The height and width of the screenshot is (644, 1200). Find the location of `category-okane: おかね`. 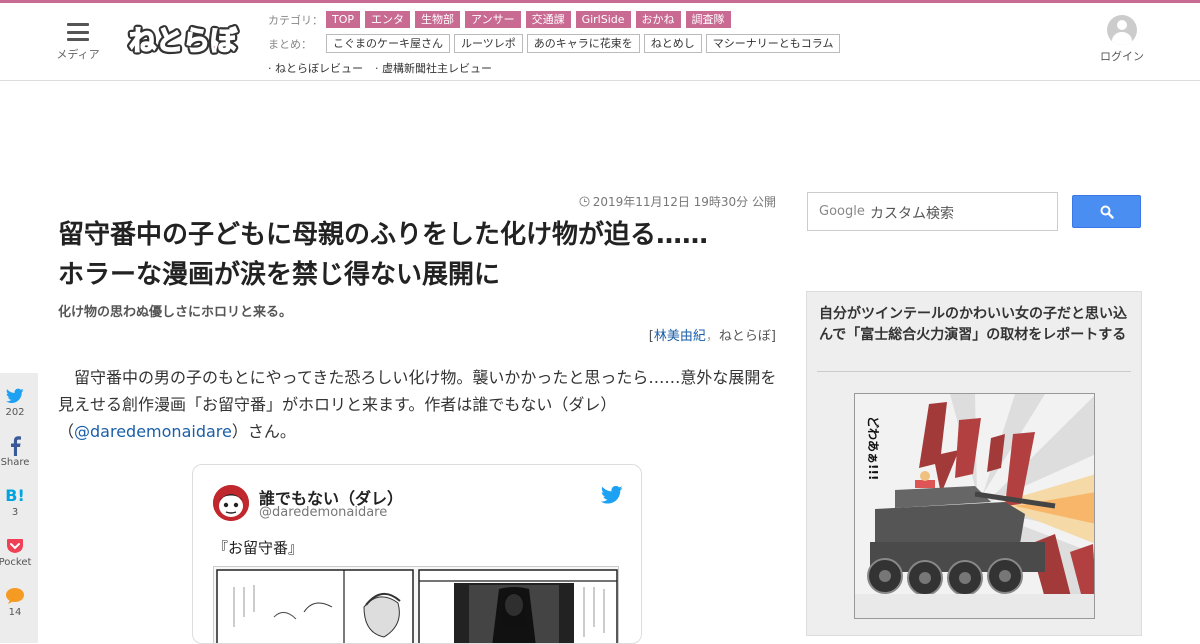

category-okane: おかね is located at coordinates (658, 19).